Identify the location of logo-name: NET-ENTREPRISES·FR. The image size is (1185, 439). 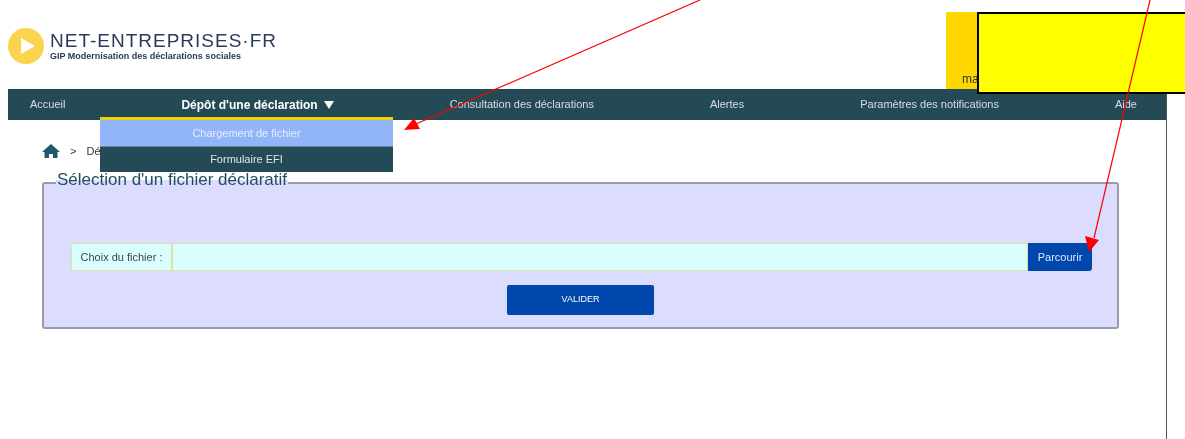
(164, 41).